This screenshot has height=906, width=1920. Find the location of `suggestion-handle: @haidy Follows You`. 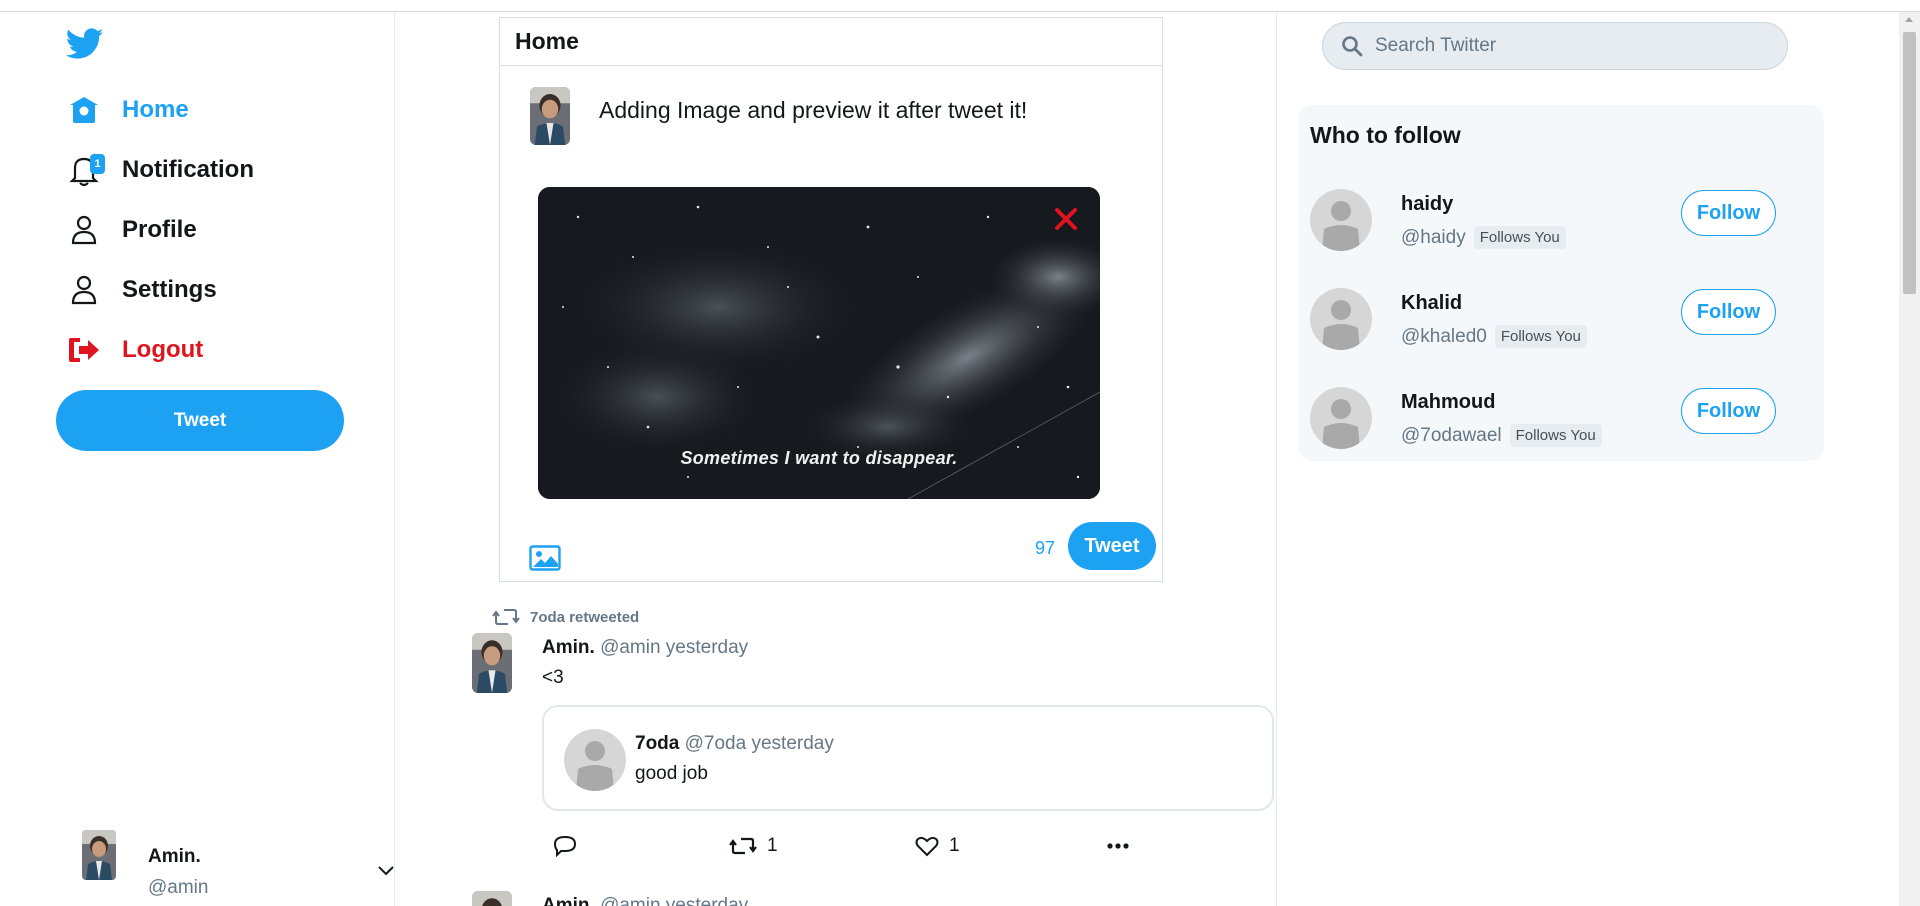

suggestion-handle: @haidy Follows You is located at coordinates (1483, 237).